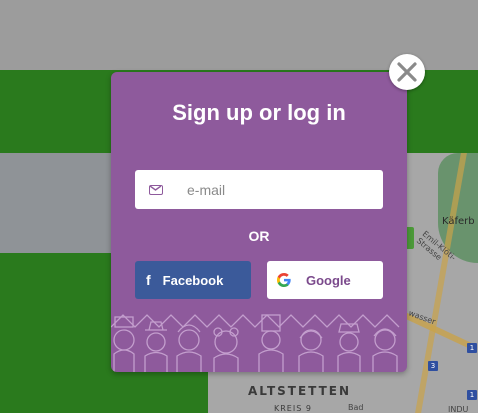 Image resolution: width=478 pixels, height=413 pixels. Describe the element at coordinates (148, 280) in the screenshot. I see `facebook-icon: f` at that location.